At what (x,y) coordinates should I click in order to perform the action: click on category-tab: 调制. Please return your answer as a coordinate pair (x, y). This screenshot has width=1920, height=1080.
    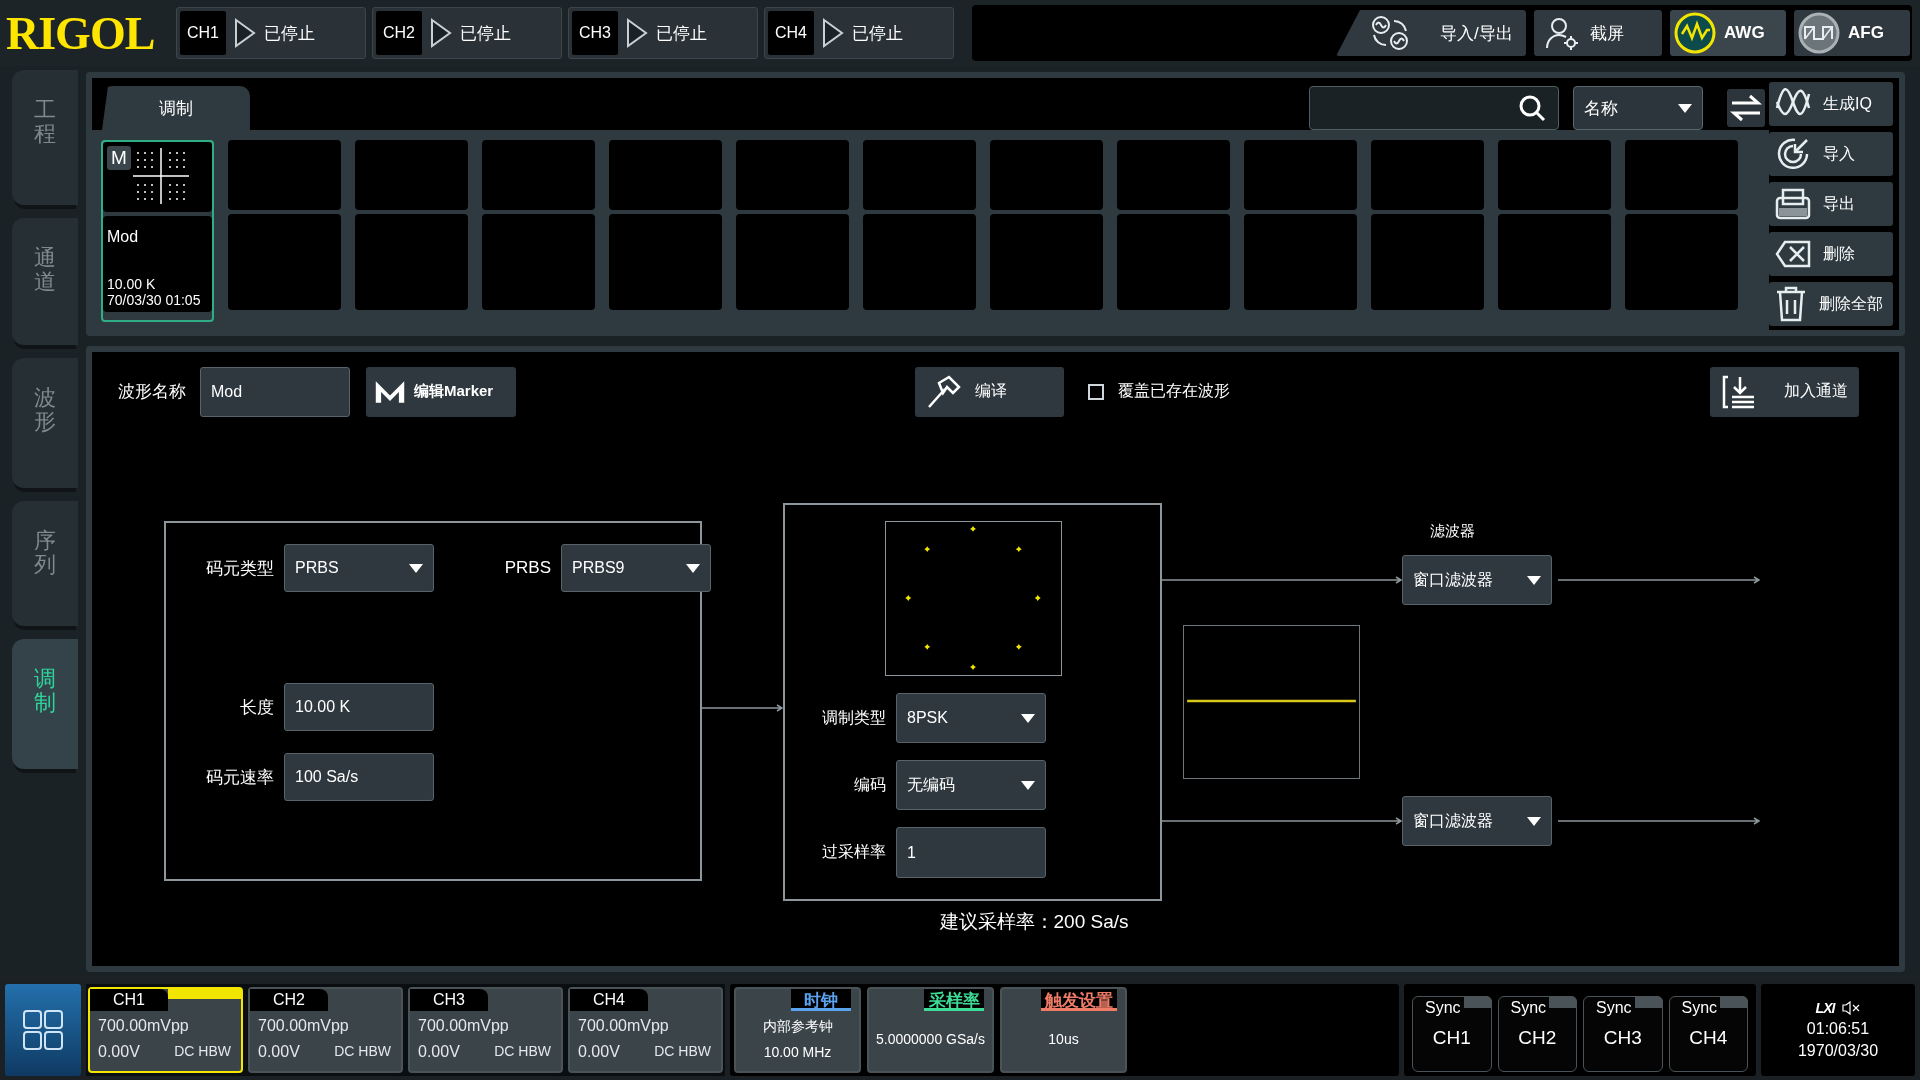
    Looking at the image, I should click on (176, 108).